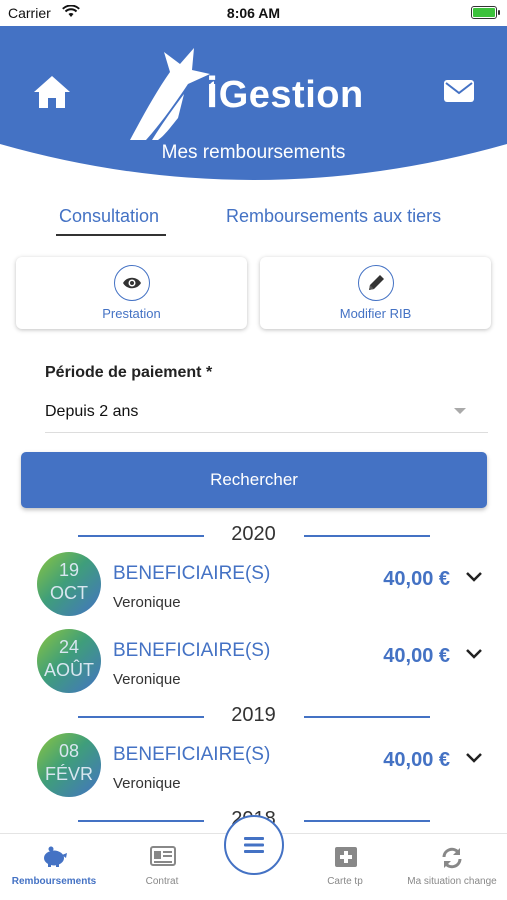  What do you see at coordinates (92, 411) in the screenshot?
I see `period-value: Depuis 2 ans` at bounding box center [92, 411].